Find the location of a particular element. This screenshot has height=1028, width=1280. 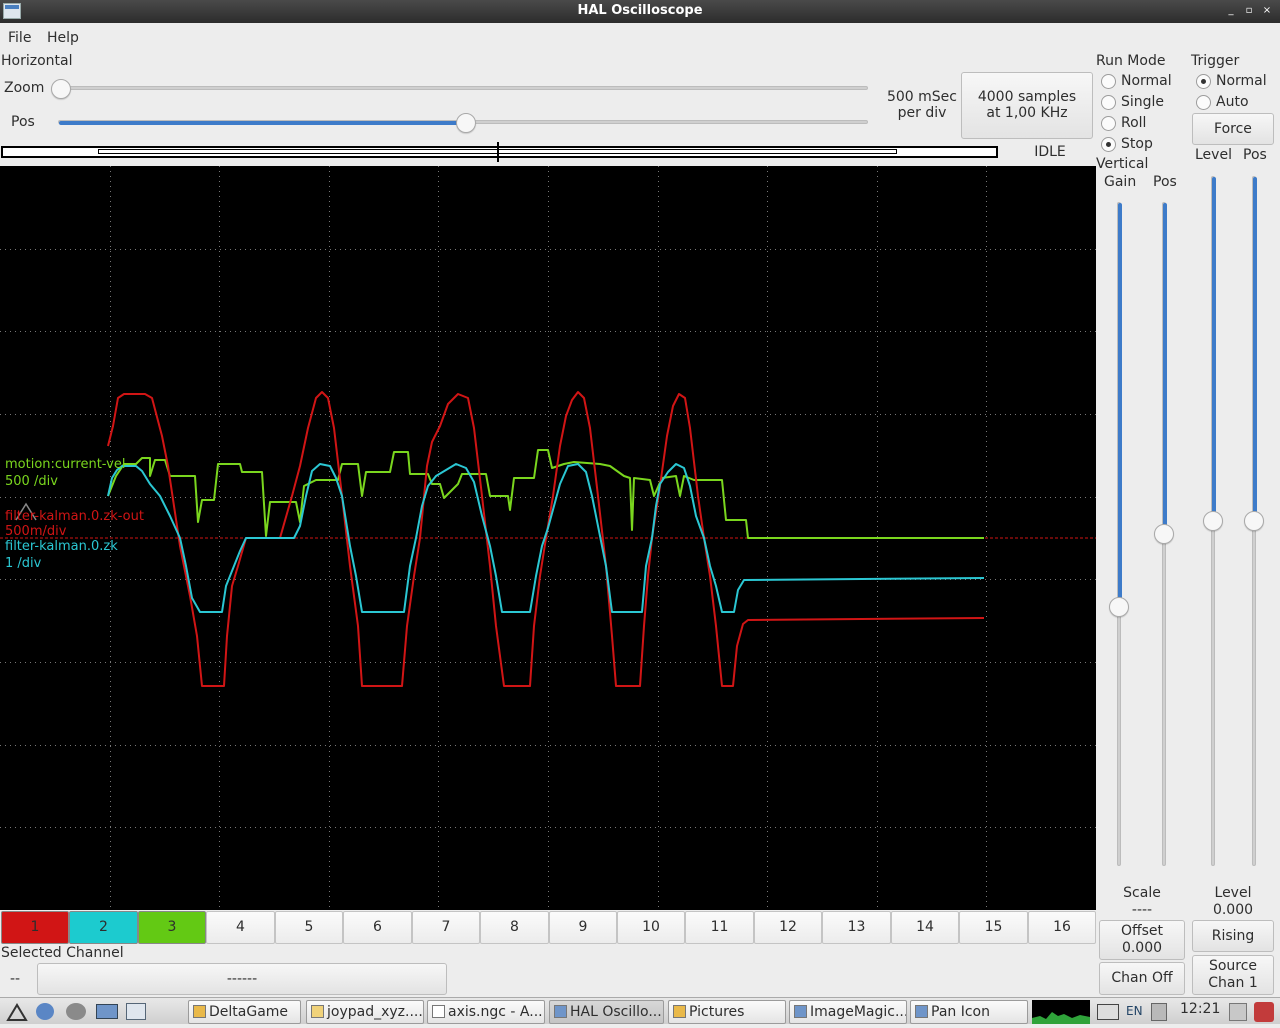

run-mode-label: Run Mode is located at coordinates (1131, 61).